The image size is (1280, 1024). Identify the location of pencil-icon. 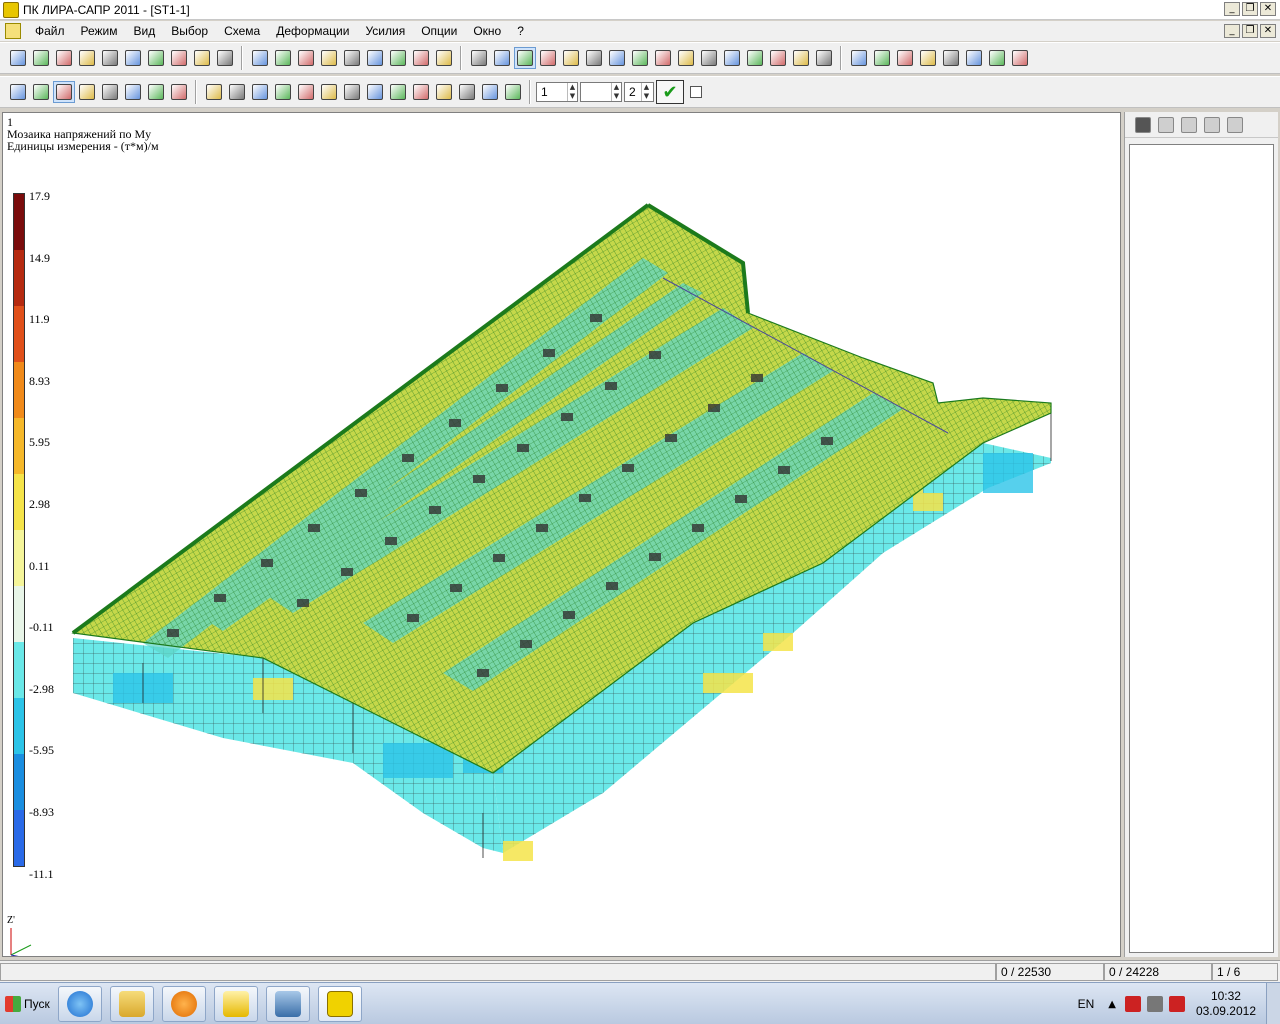
(398, 58).